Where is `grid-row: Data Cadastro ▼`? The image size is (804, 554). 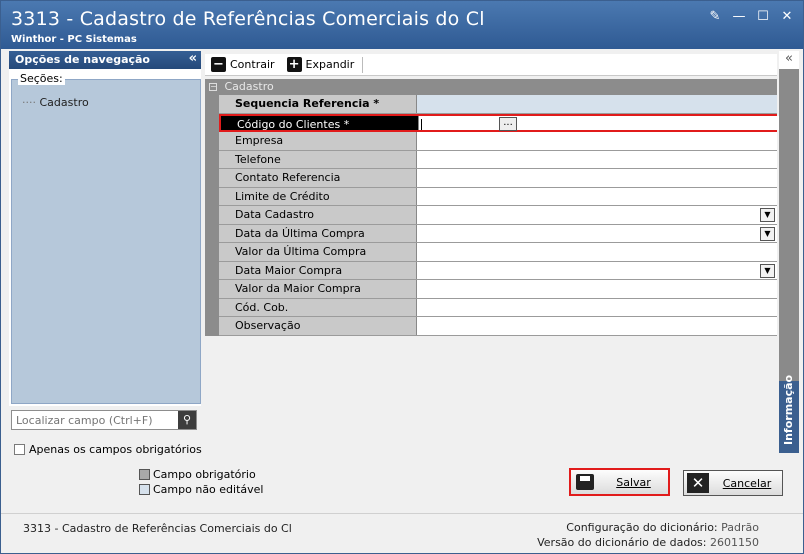
grid-row: Data Cadastro ▼ is located at coordinates (498, 215).